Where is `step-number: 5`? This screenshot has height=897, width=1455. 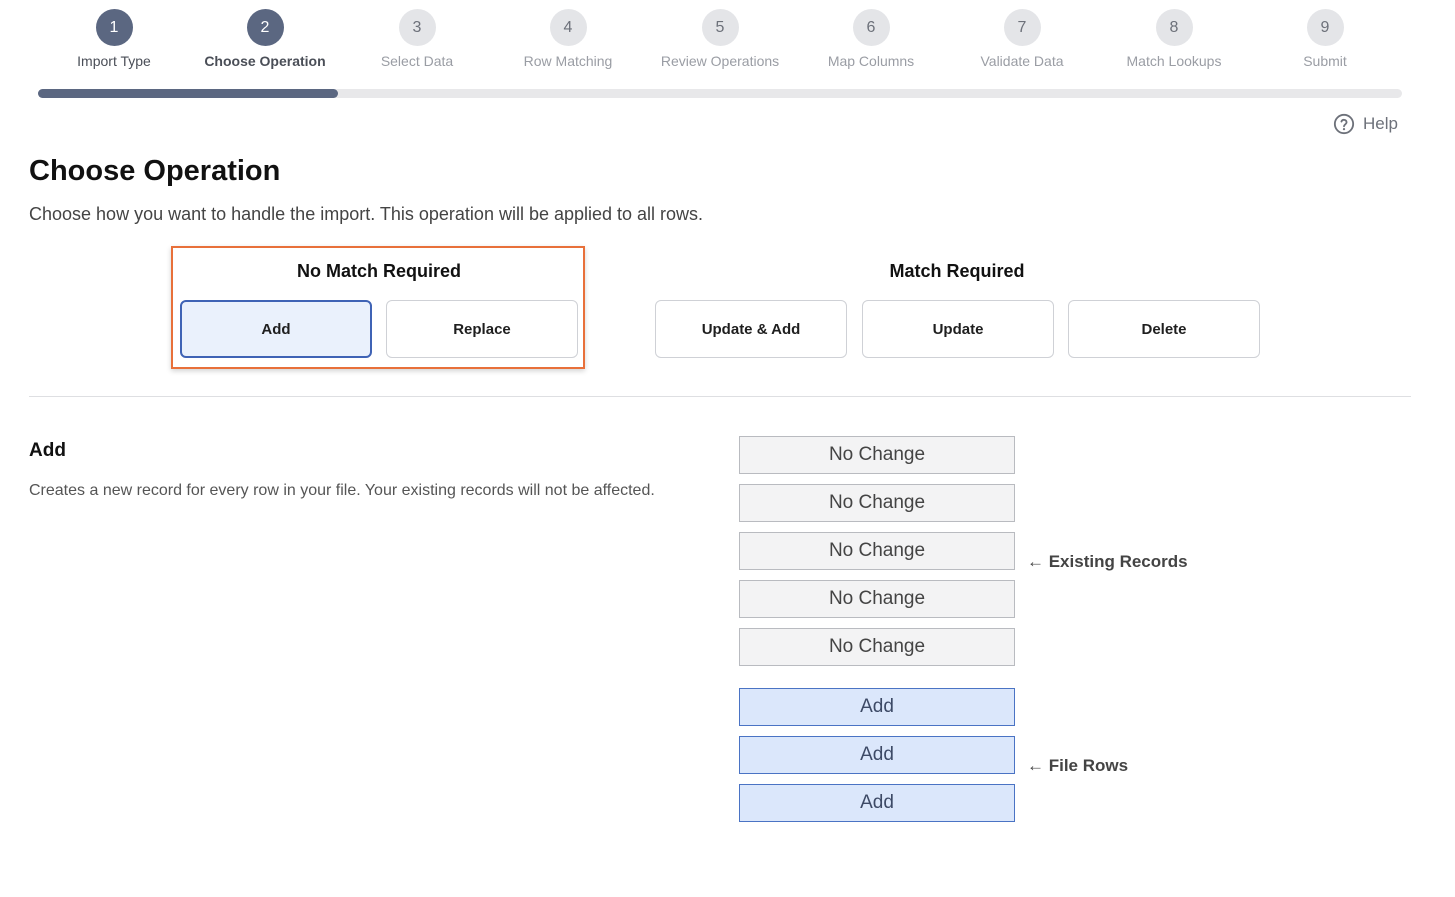
step-number: 5 is located at coordinates (720, 27).